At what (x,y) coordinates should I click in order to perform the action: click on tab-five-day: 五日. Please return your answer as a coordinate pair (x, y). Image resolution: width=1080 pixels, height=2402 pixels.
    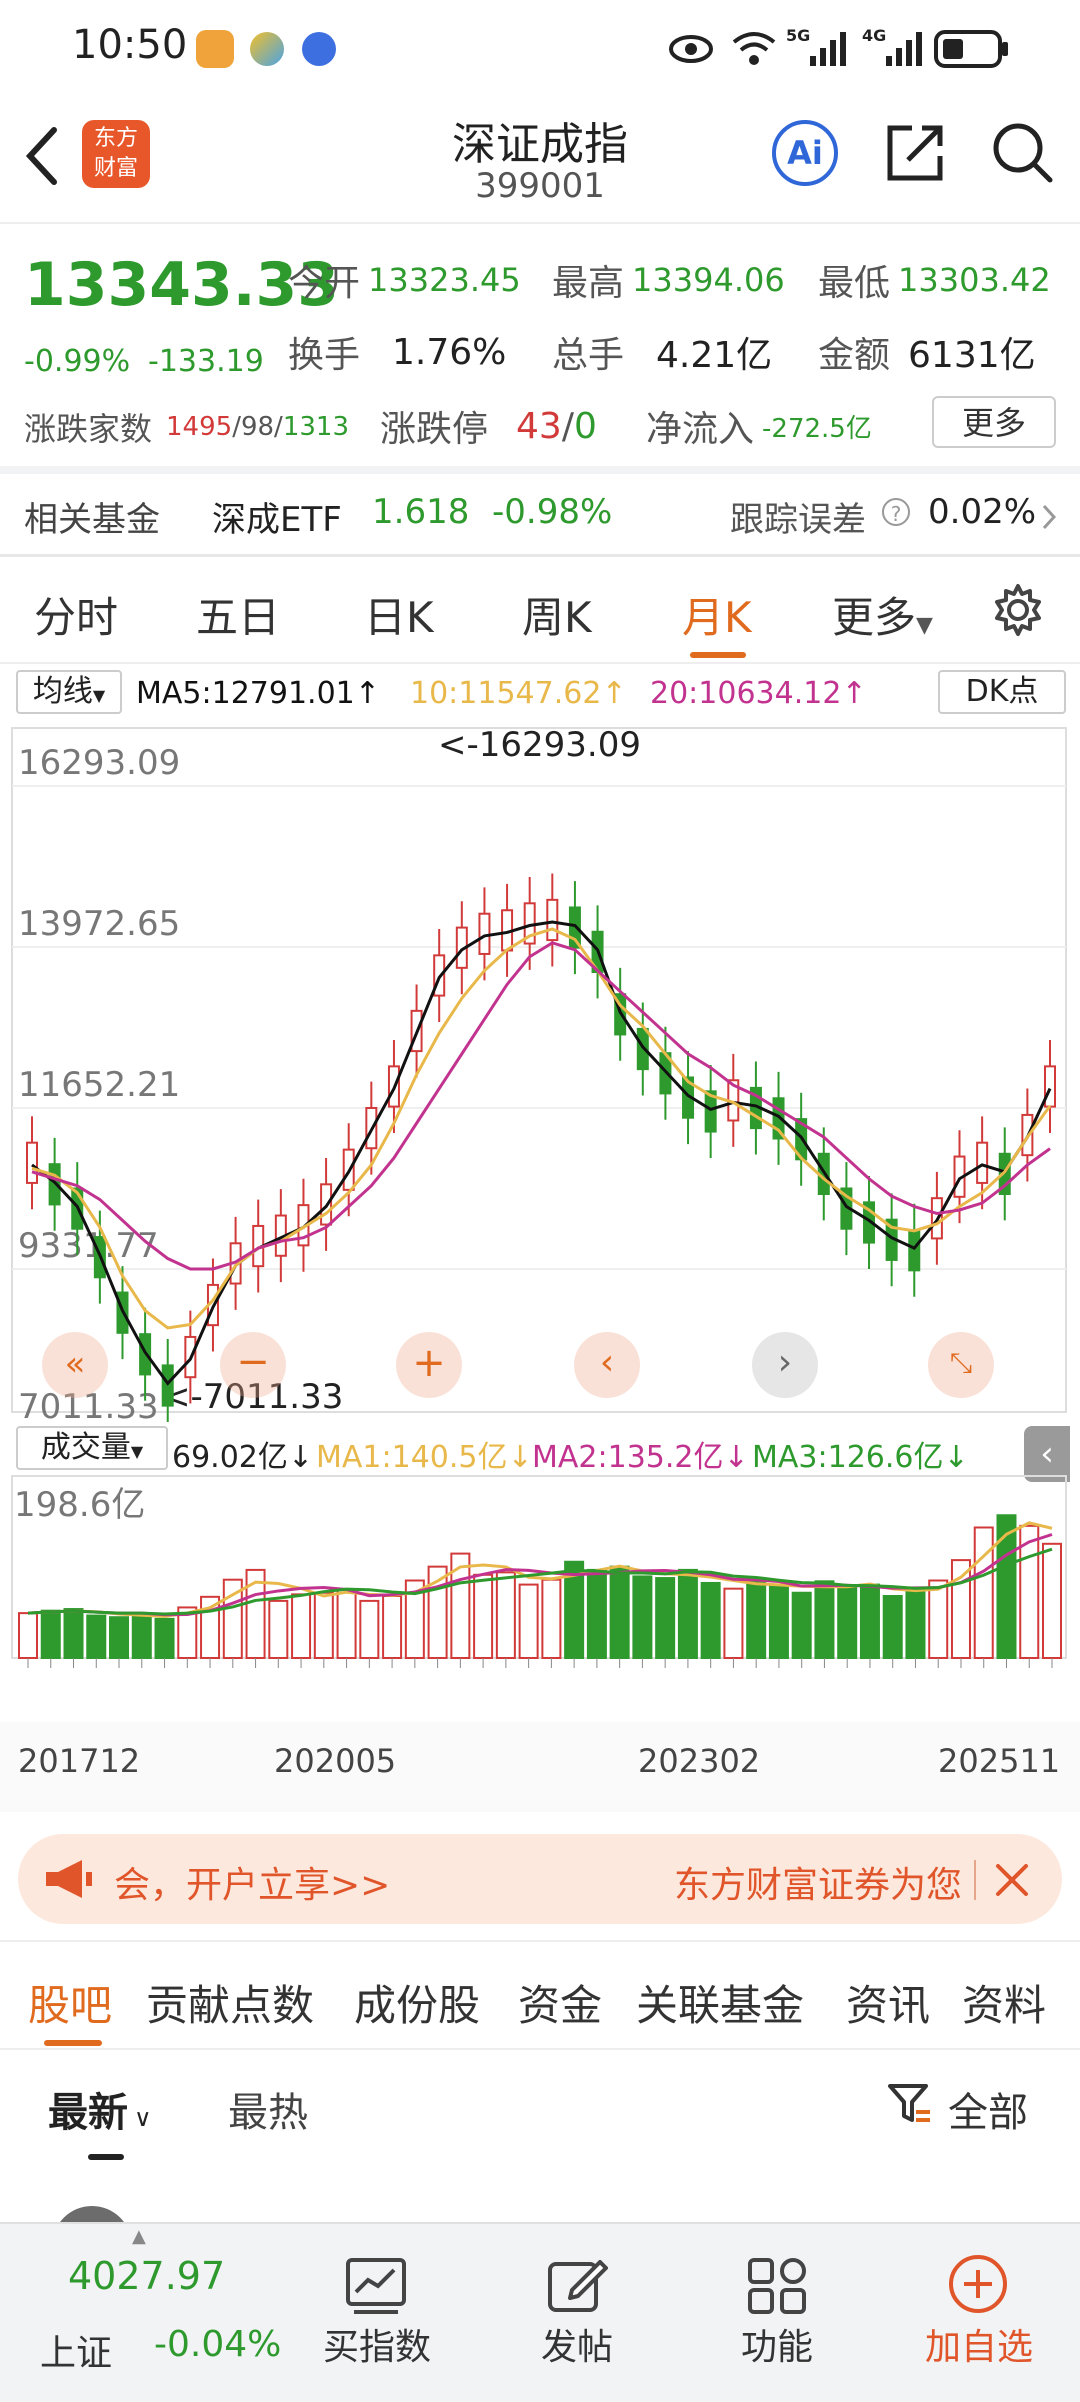
    Looking at the image, I should click on (238, 614).